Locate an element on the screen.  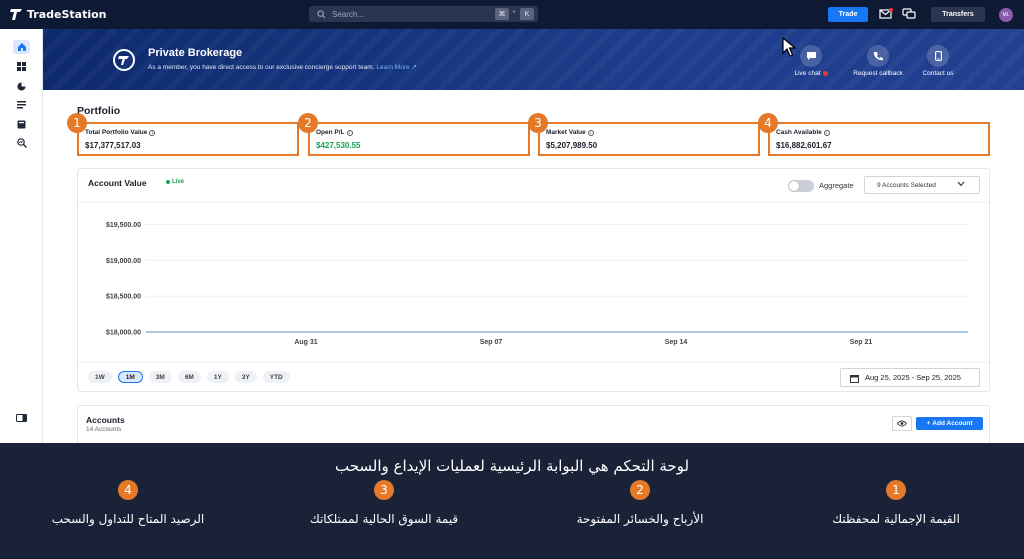
stat-value: $427,530.55 is located at coordinates (338, 145).